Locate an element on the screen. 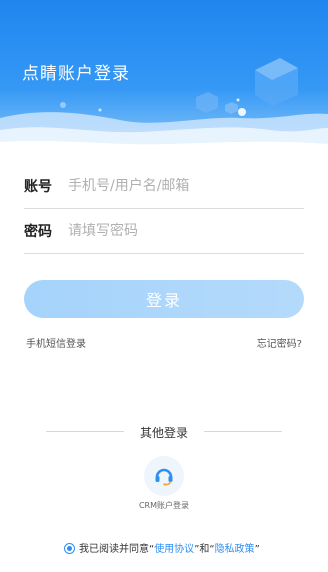 This screenshot has height=572, width=328. account-label: 账号 is located at coordinates (38, 187).